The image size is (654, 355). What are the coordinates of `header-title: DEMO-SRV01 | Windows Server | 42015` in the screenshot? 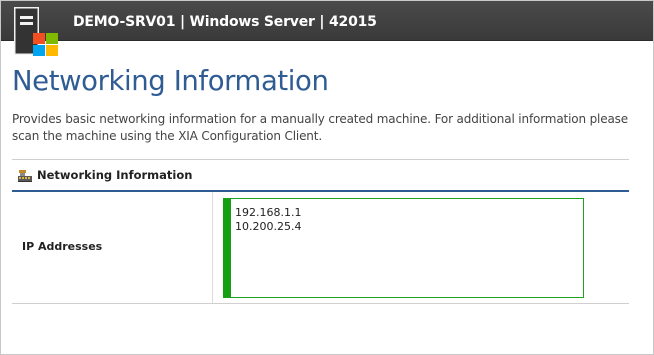 It's located at (225, 22).